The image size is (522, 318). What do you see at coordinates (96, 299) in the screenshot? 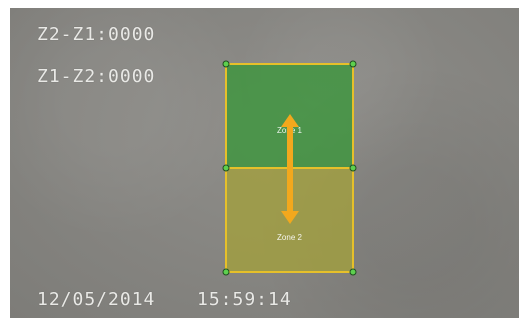
I see `osd-date: 12/05/2014` at bounding box center [96, 299].